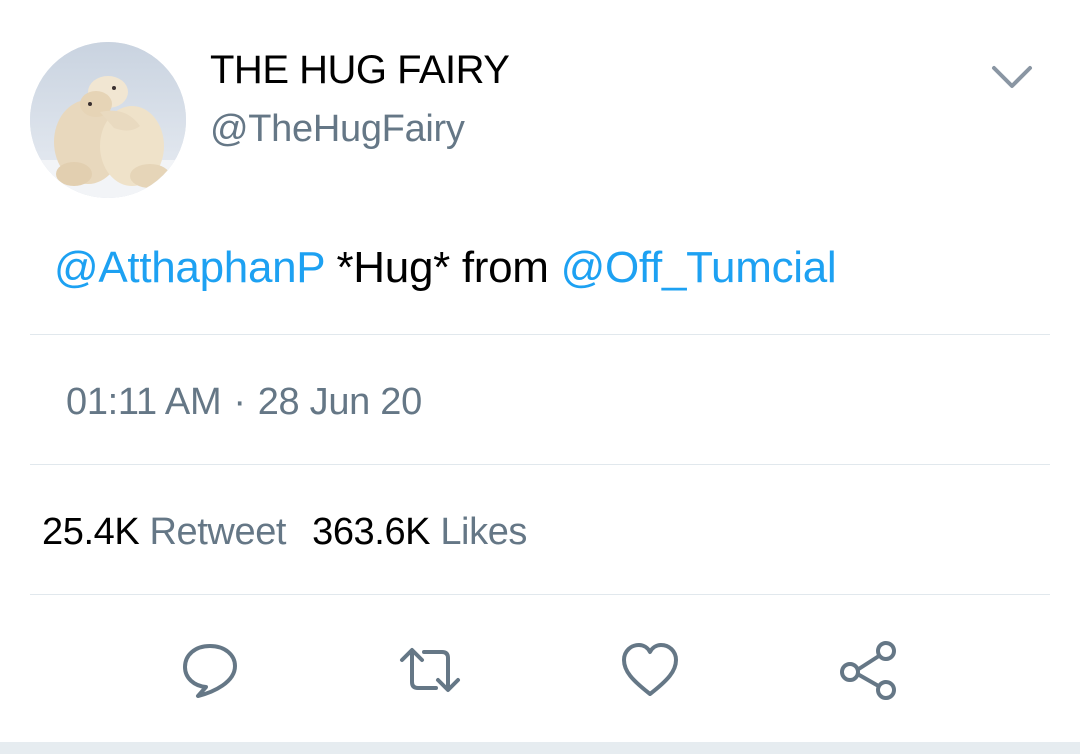 This screenshot has width=1080, height=754. Describe the element at coordinates (91, 532) in the screenshot. I see `retweet-count: 25.4K` at that location.